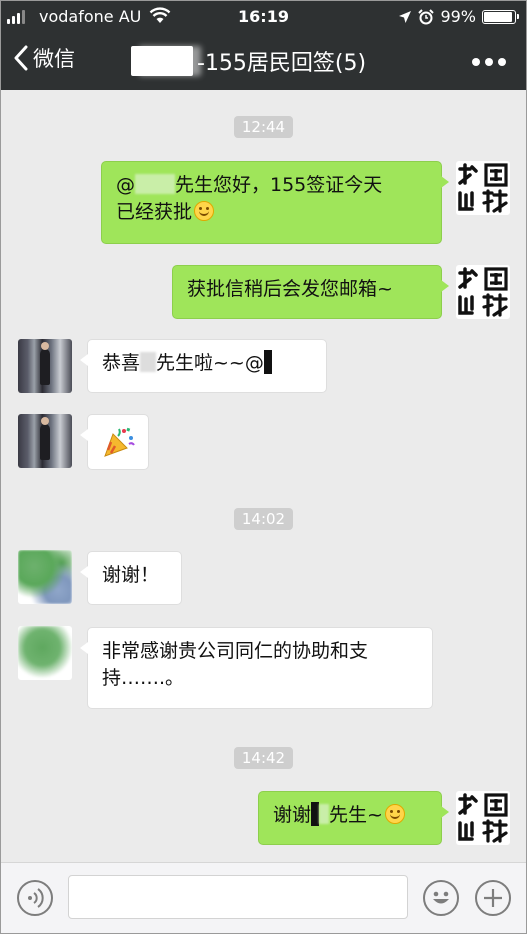 The image size is (527, 934). I want to click on voice-icon, so click(36, 898).